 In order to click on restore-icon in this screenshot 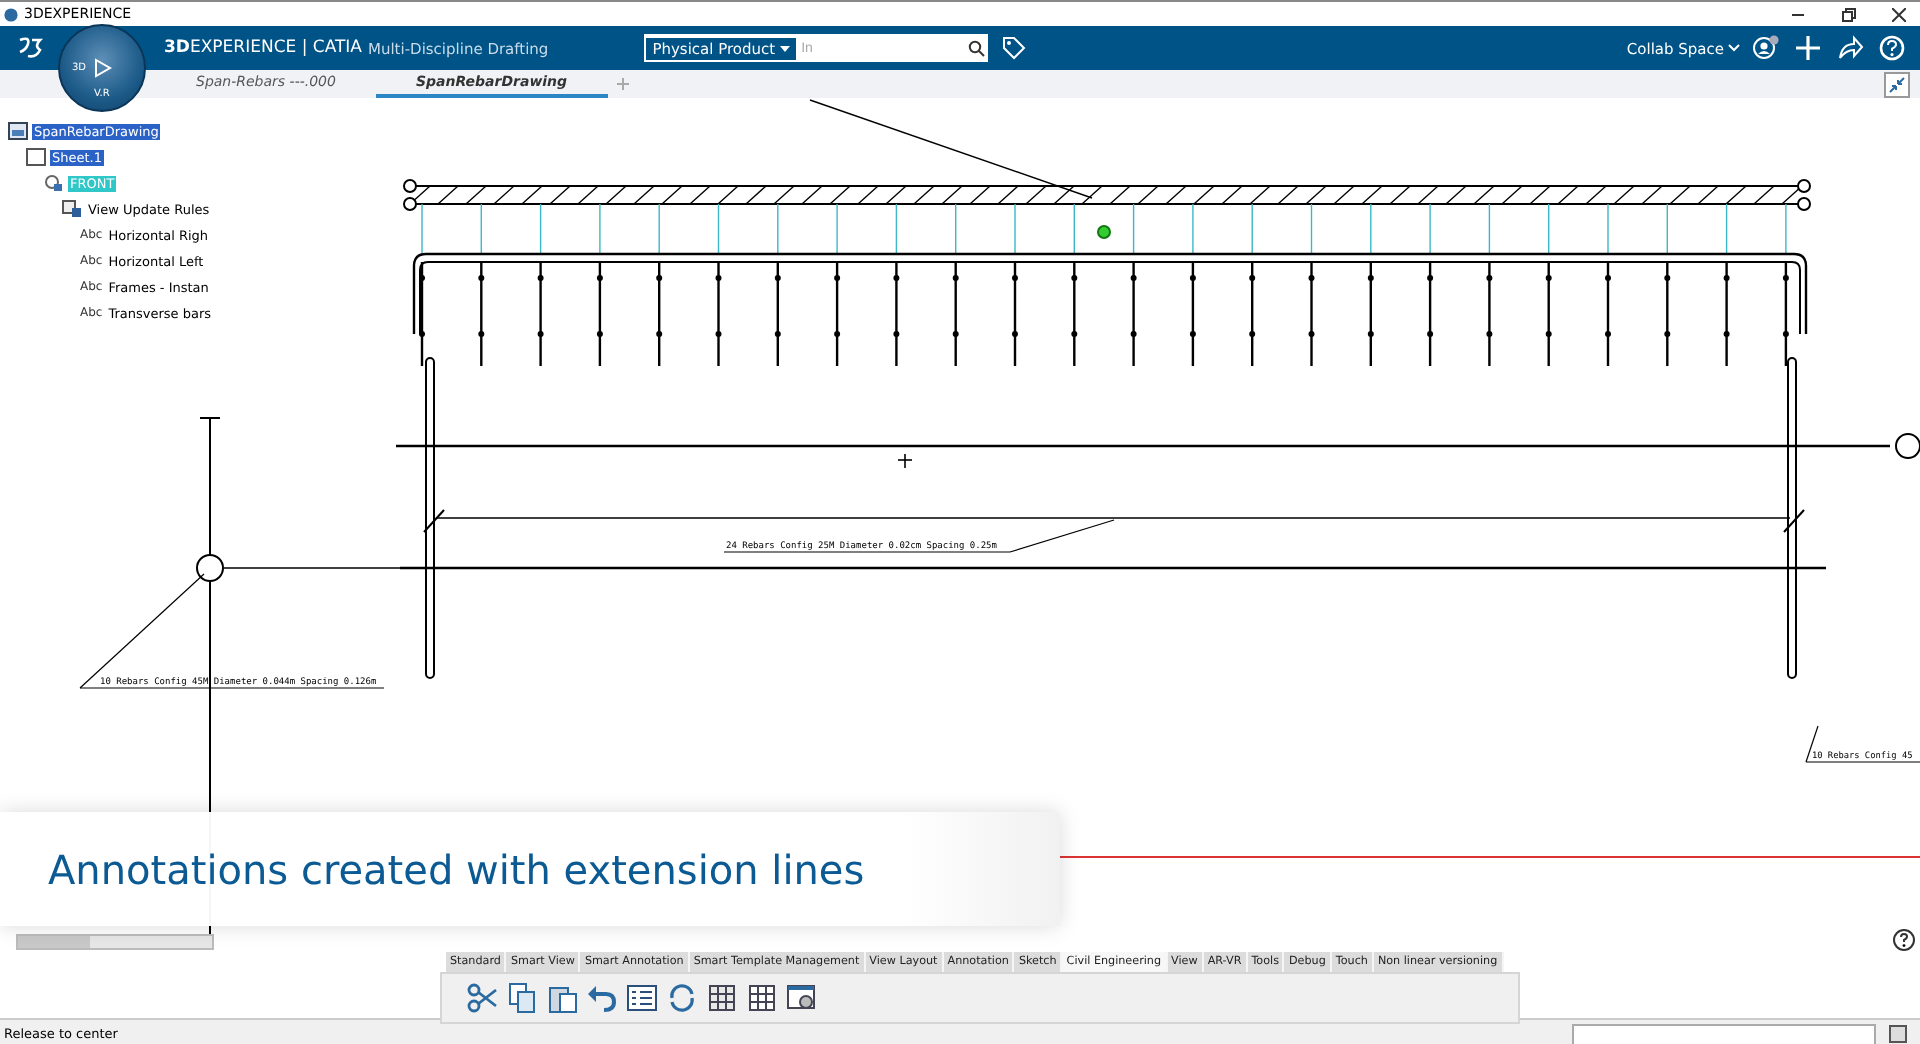, I will do `click(1848, 14)`.